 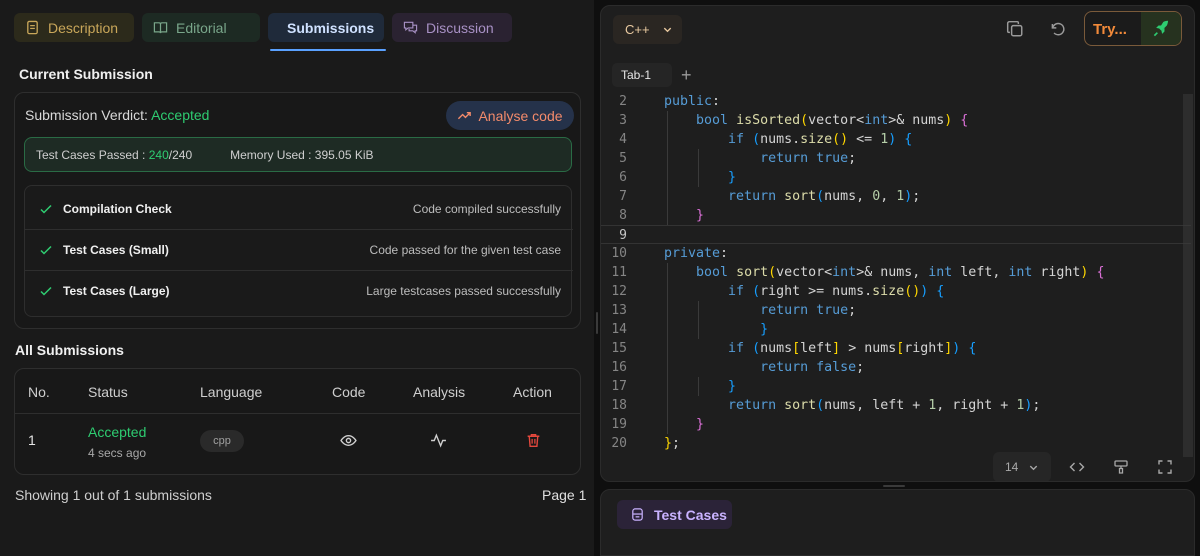 I want to click on line-number: 17, so click(x=619, y=386).